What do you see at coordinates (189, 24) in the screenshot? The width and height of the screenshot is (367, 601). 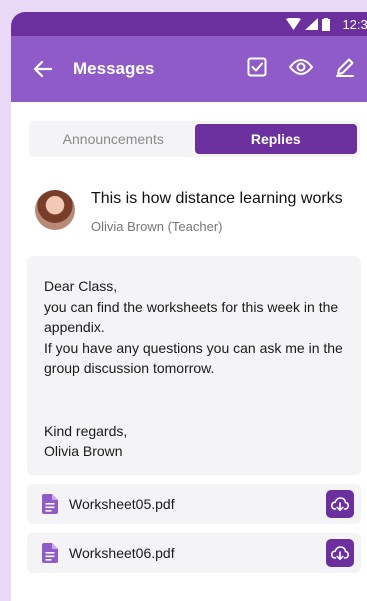 I see `status-bar: 12:30` at bounding box center [189, 24].